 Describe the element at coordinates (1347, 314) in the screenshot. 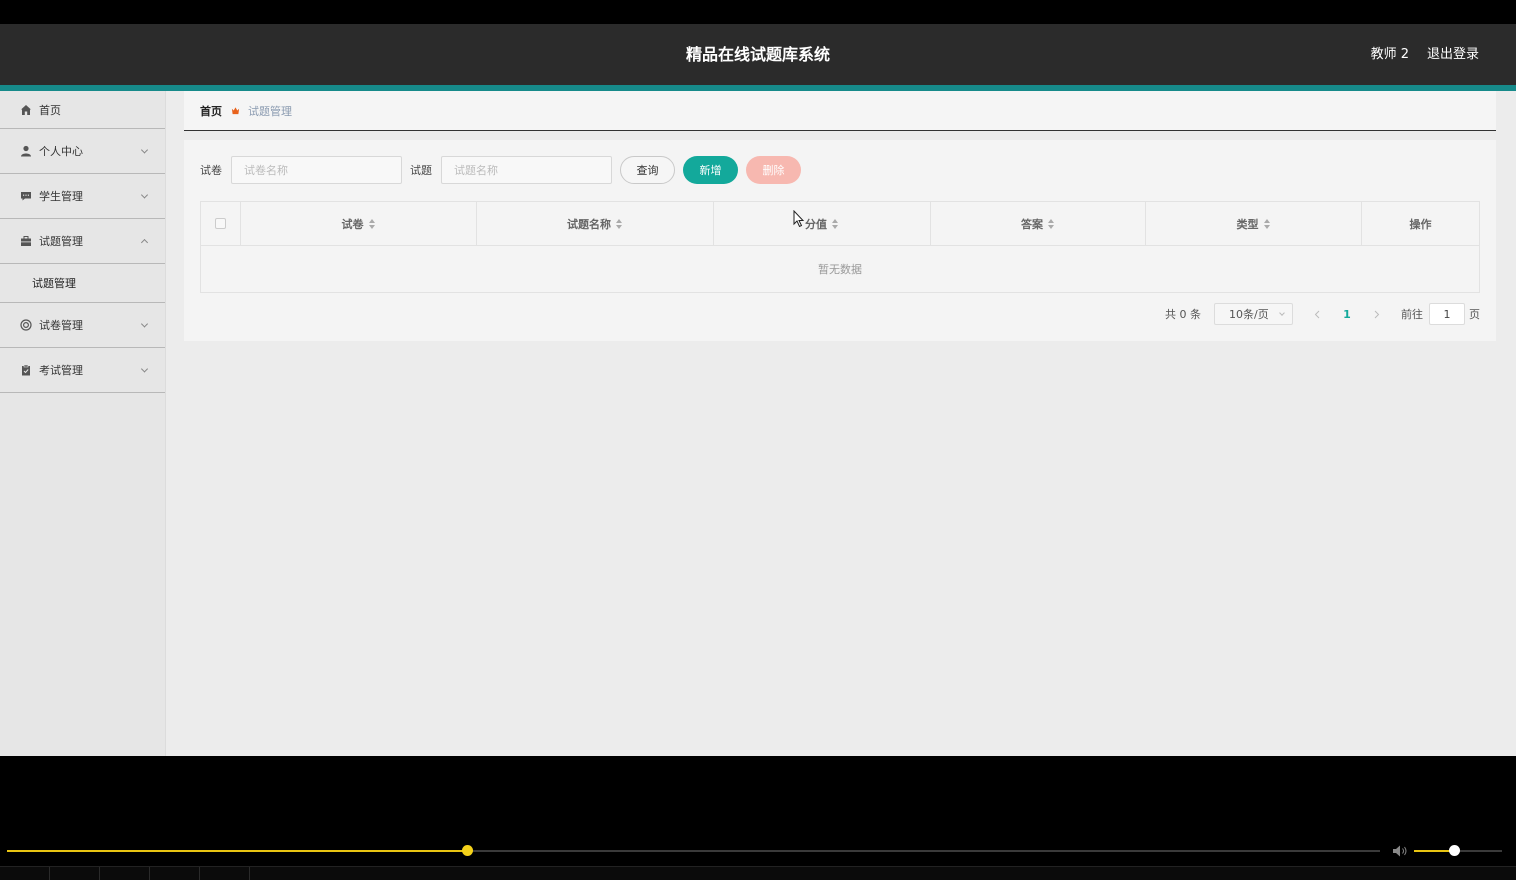

I see `page-number-current: 1` at that location.